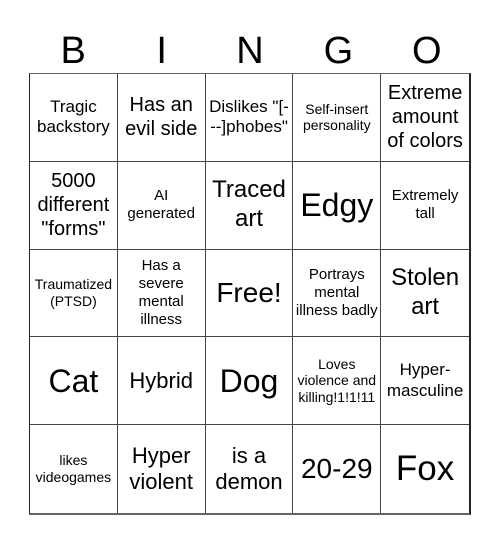 The image size is (500, 544). What do you see at coordinates (74, 381) in the screenshot?
I see `bingo-cell: Cat` at bounding box center [74, 381].